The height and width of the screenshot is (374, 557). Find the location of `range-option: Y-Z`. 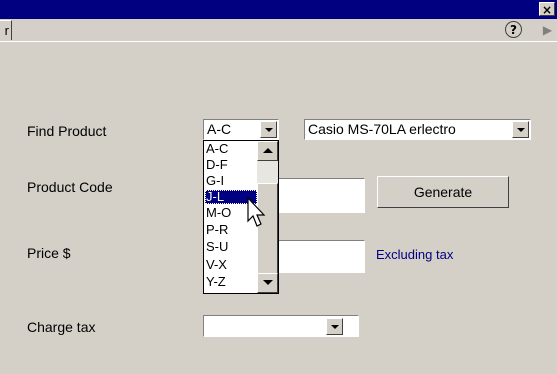

range-option: Y-Z is located at coordinates (231, 282).